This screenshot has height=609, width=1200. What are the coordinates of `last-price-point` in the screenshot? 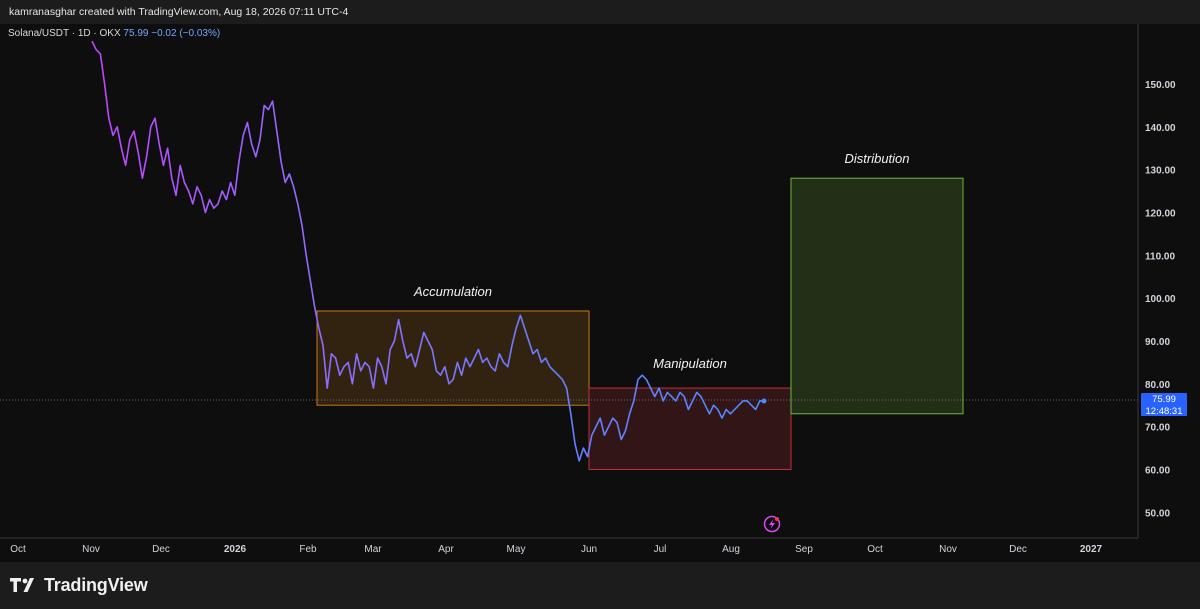 It's located at (764, 401).